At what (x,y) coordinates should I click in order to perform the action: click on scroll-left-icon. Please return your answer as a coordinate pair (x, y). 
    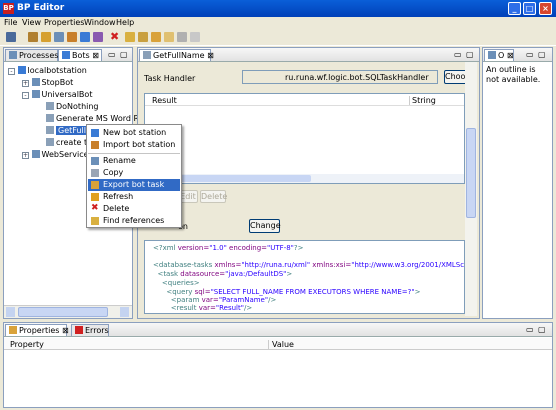
    Looking at the image, I should click on (10, 312).